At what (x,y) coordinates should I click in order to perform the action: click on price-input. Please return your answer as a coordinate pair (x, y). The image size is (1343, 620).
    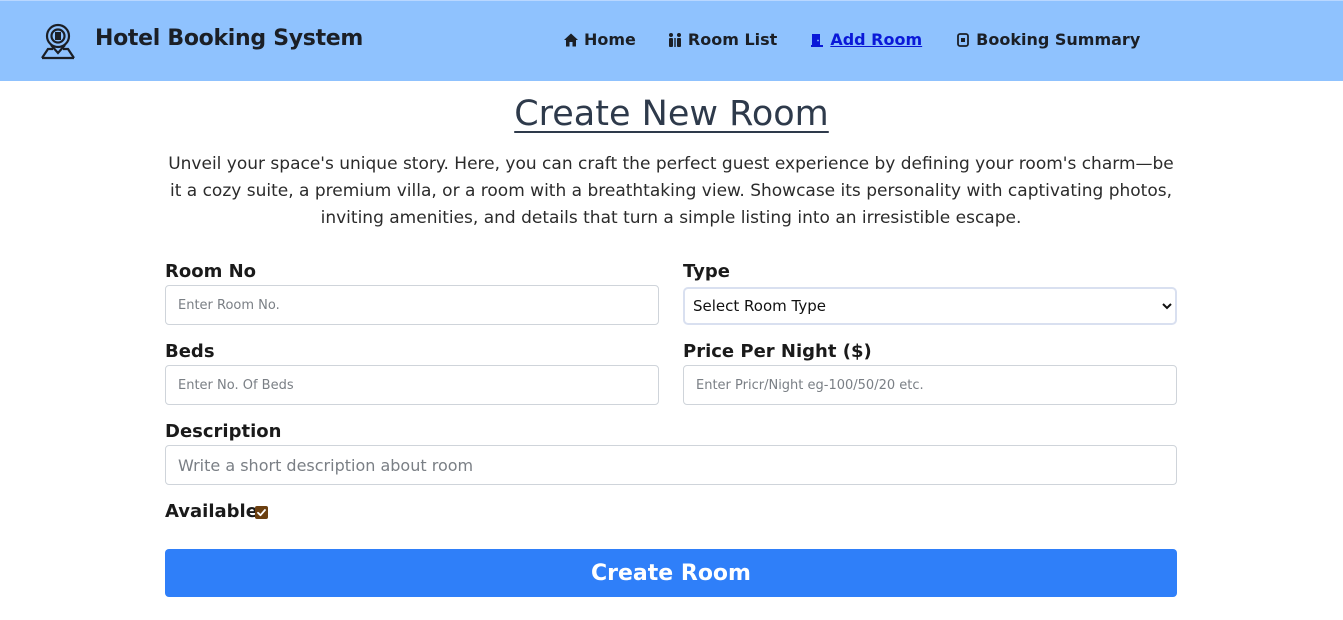
    Looking at the image, I should click on (930, 385).